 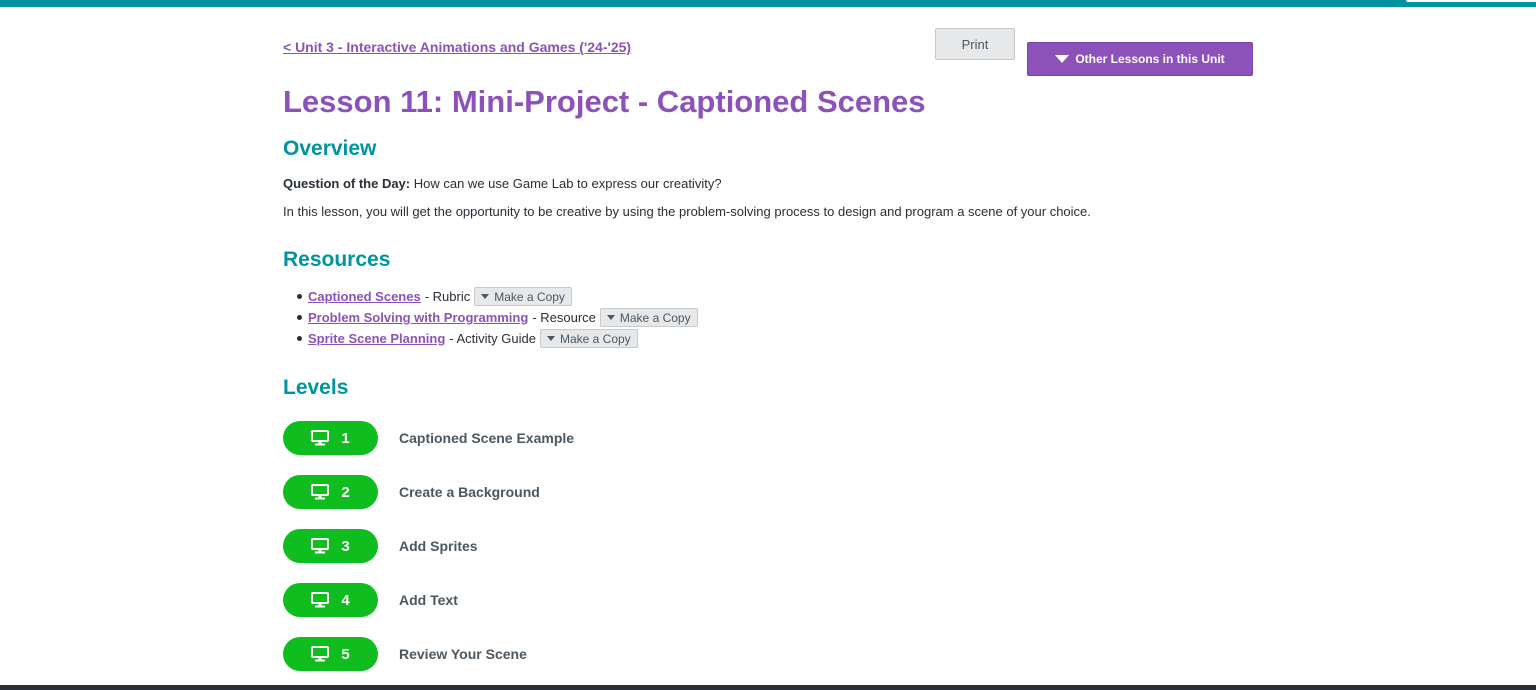 I want to click on level-name: Add Text, so click(x=428, y=600).